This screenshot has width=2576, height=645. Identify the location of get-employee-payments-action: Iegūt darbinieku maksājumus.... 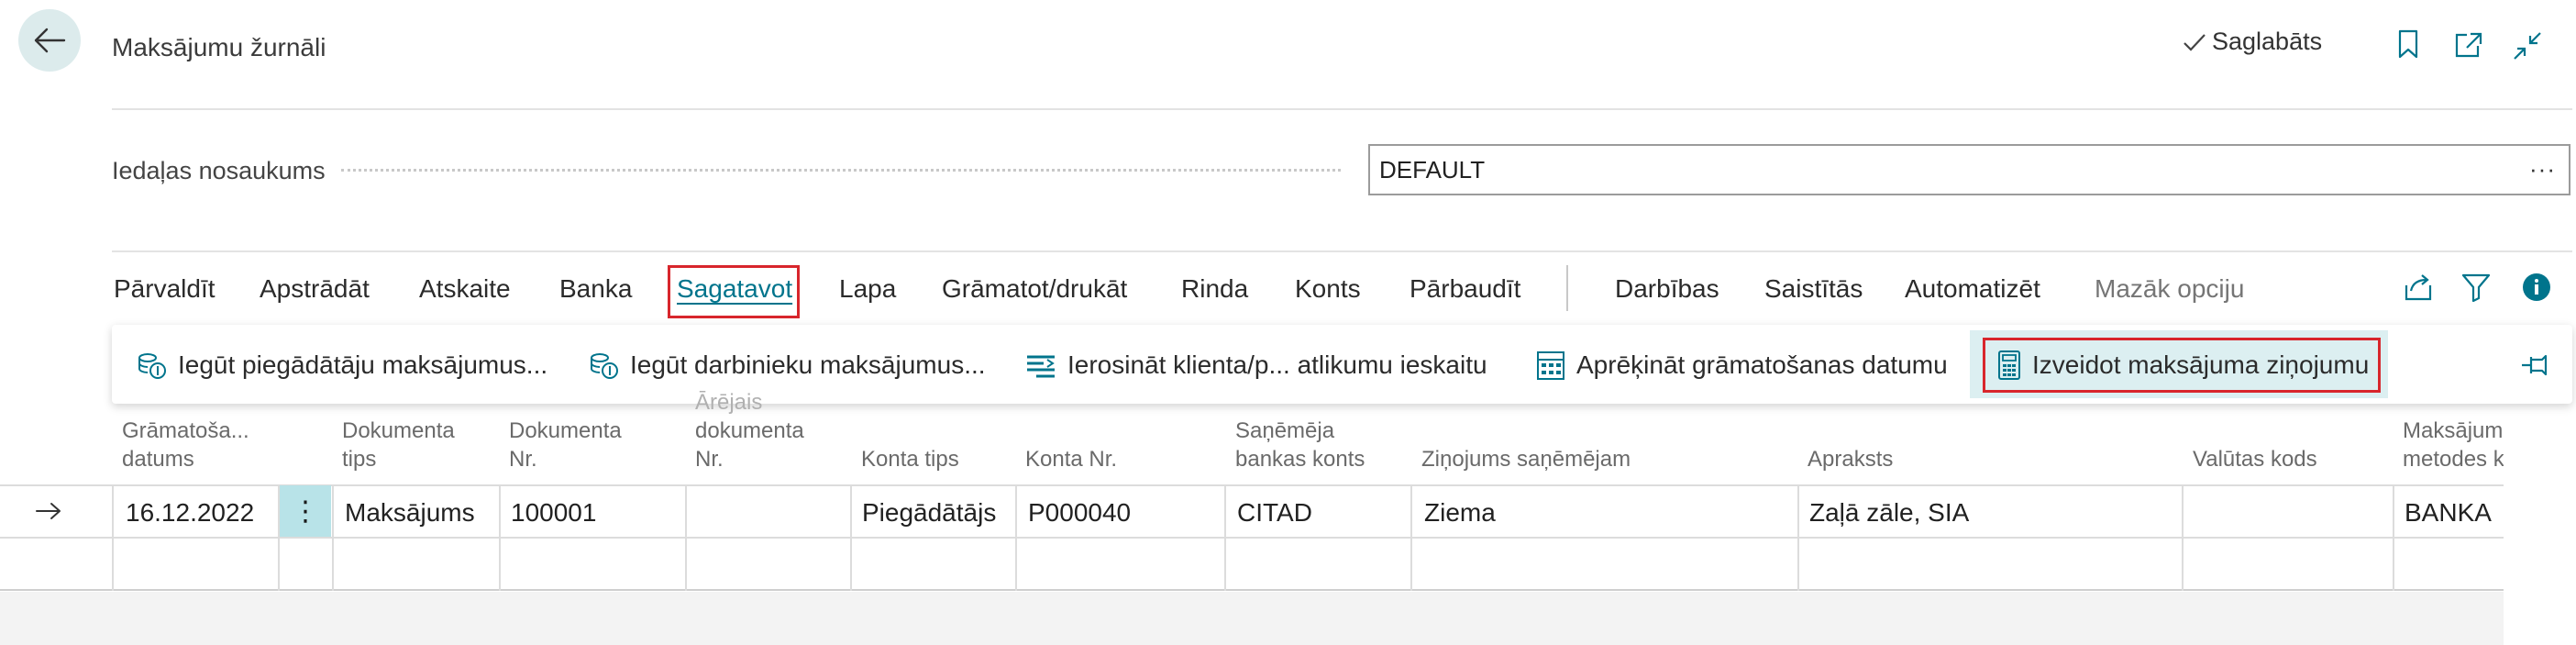
(787, 365).